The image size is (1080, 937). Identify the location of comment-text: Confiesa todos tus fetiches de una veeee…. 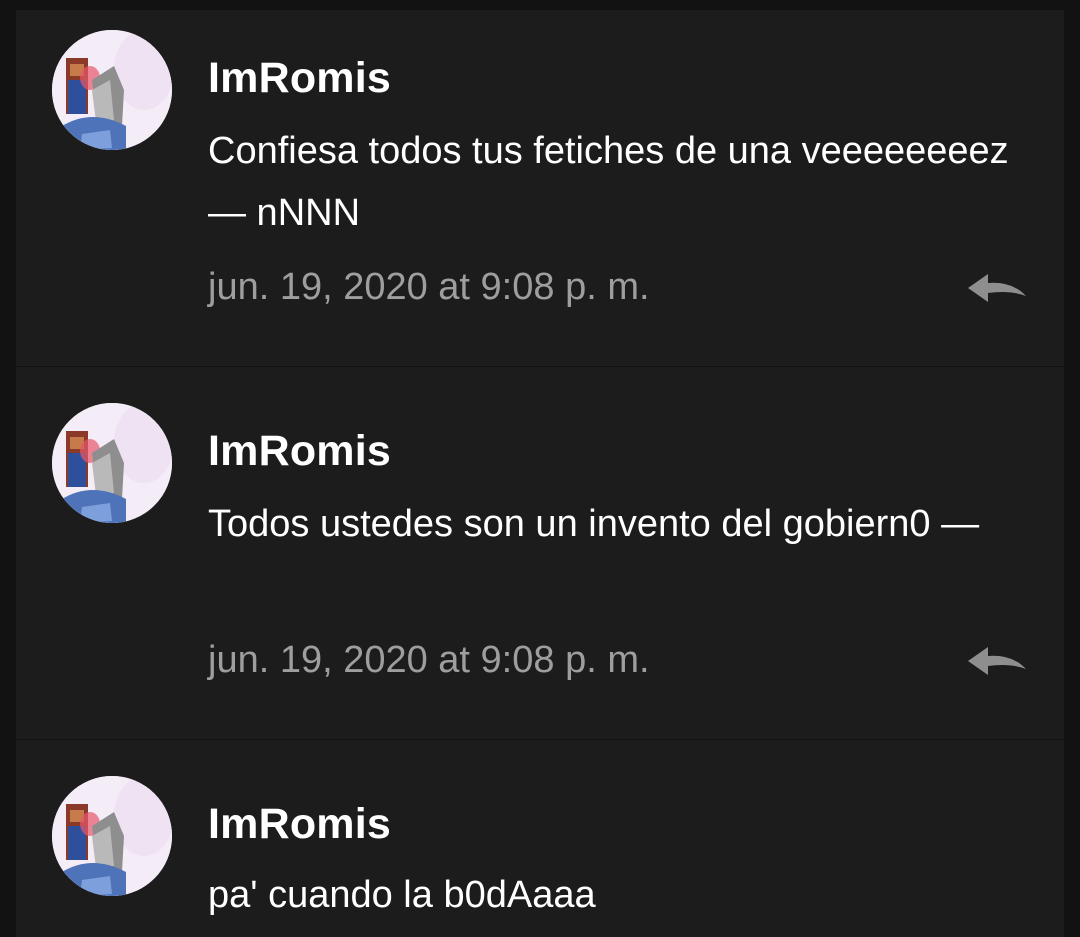
(608, 182).